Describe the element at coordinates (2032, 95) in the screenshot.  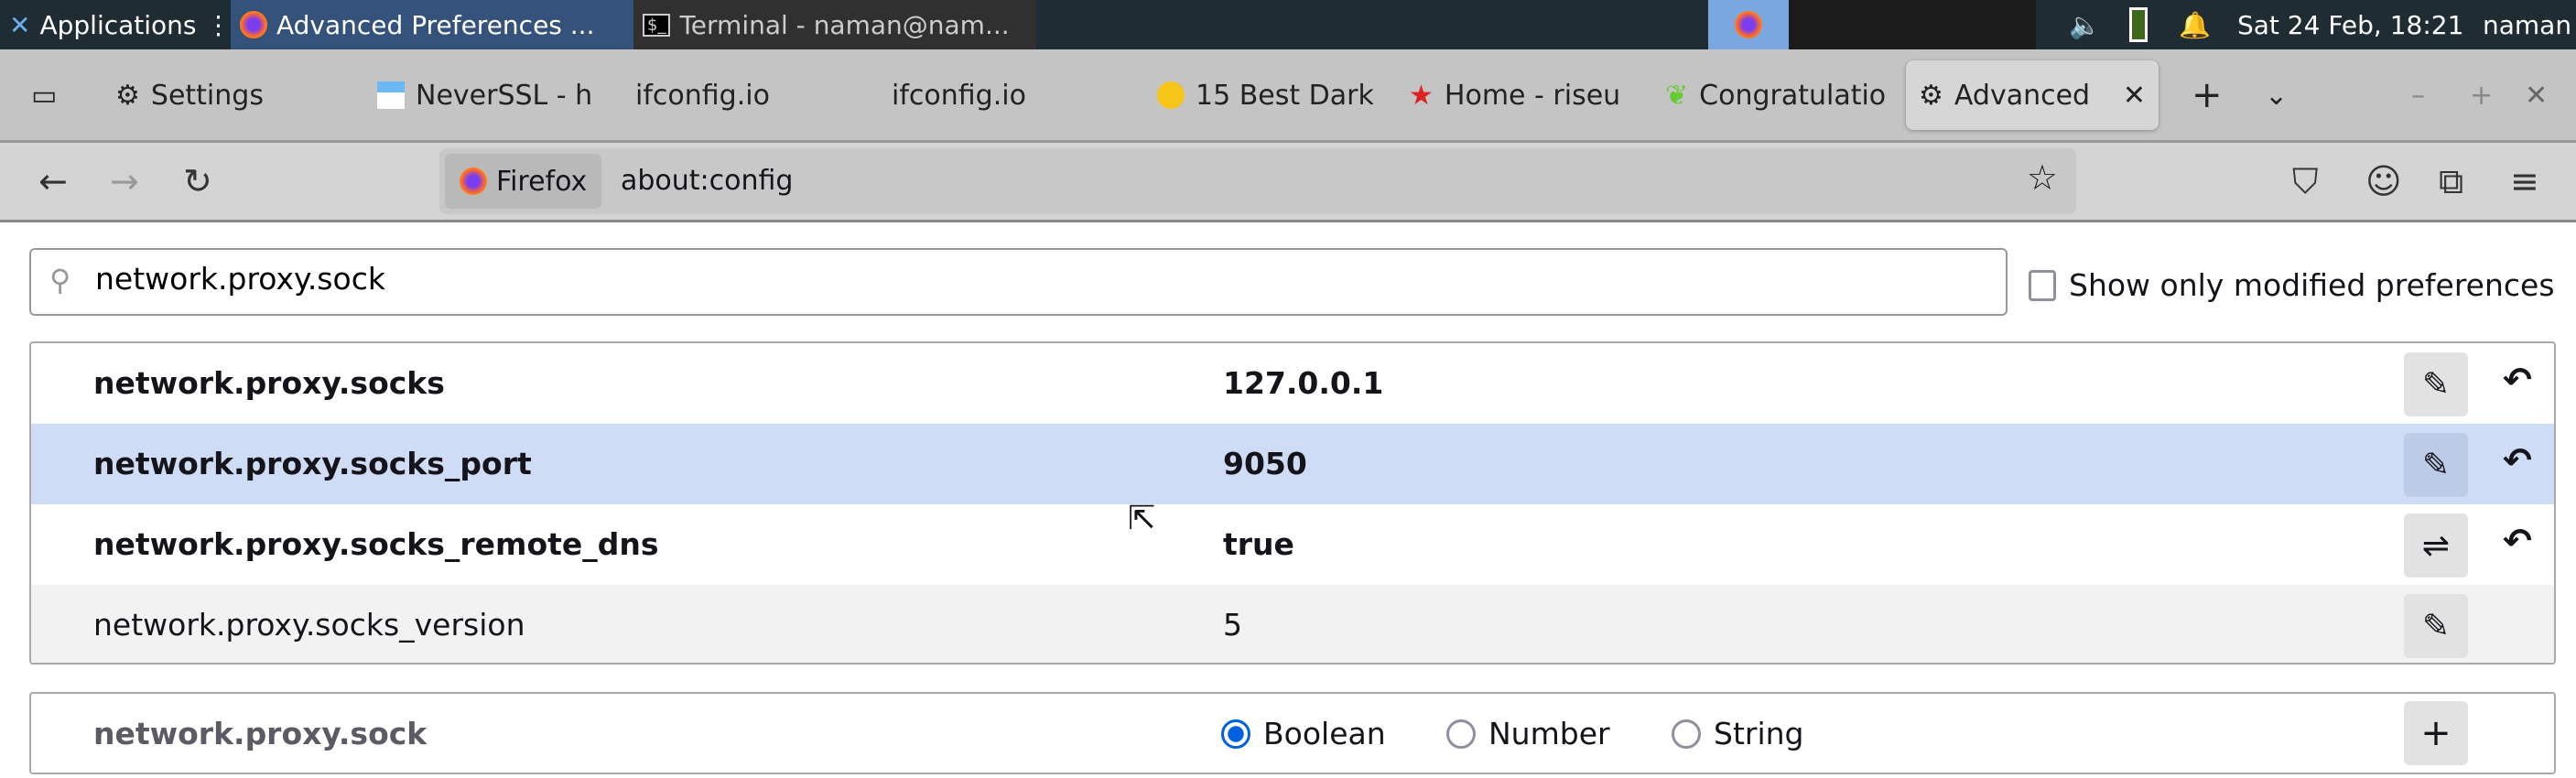
I see `tab-advanced-preferences: ⚙ Advanced ✕` at that location.